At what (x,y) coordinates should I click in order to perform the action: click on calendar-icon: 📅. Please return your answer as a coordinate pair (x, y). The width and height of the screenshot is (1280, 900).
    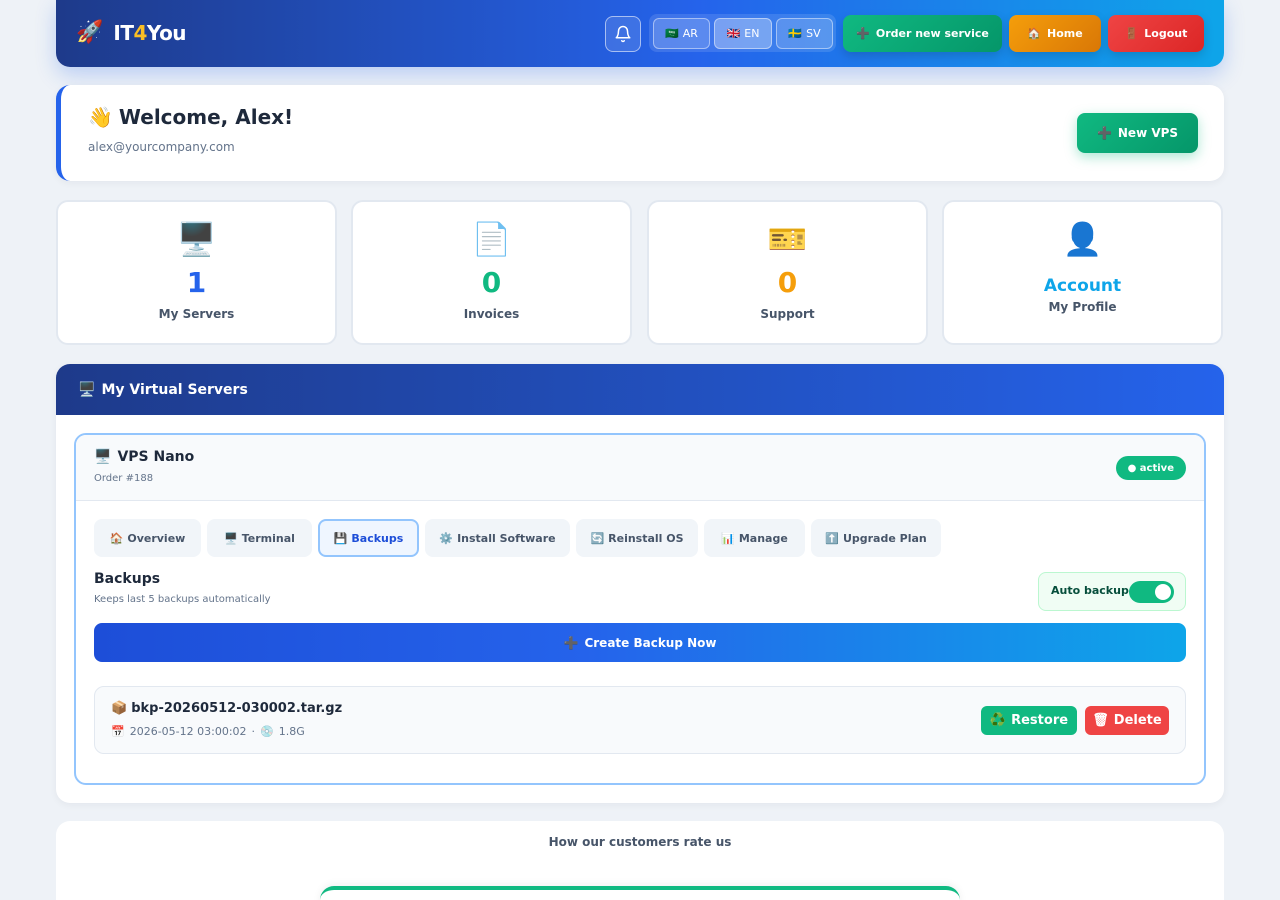
    Looking at the image, I should click on (118, 731).